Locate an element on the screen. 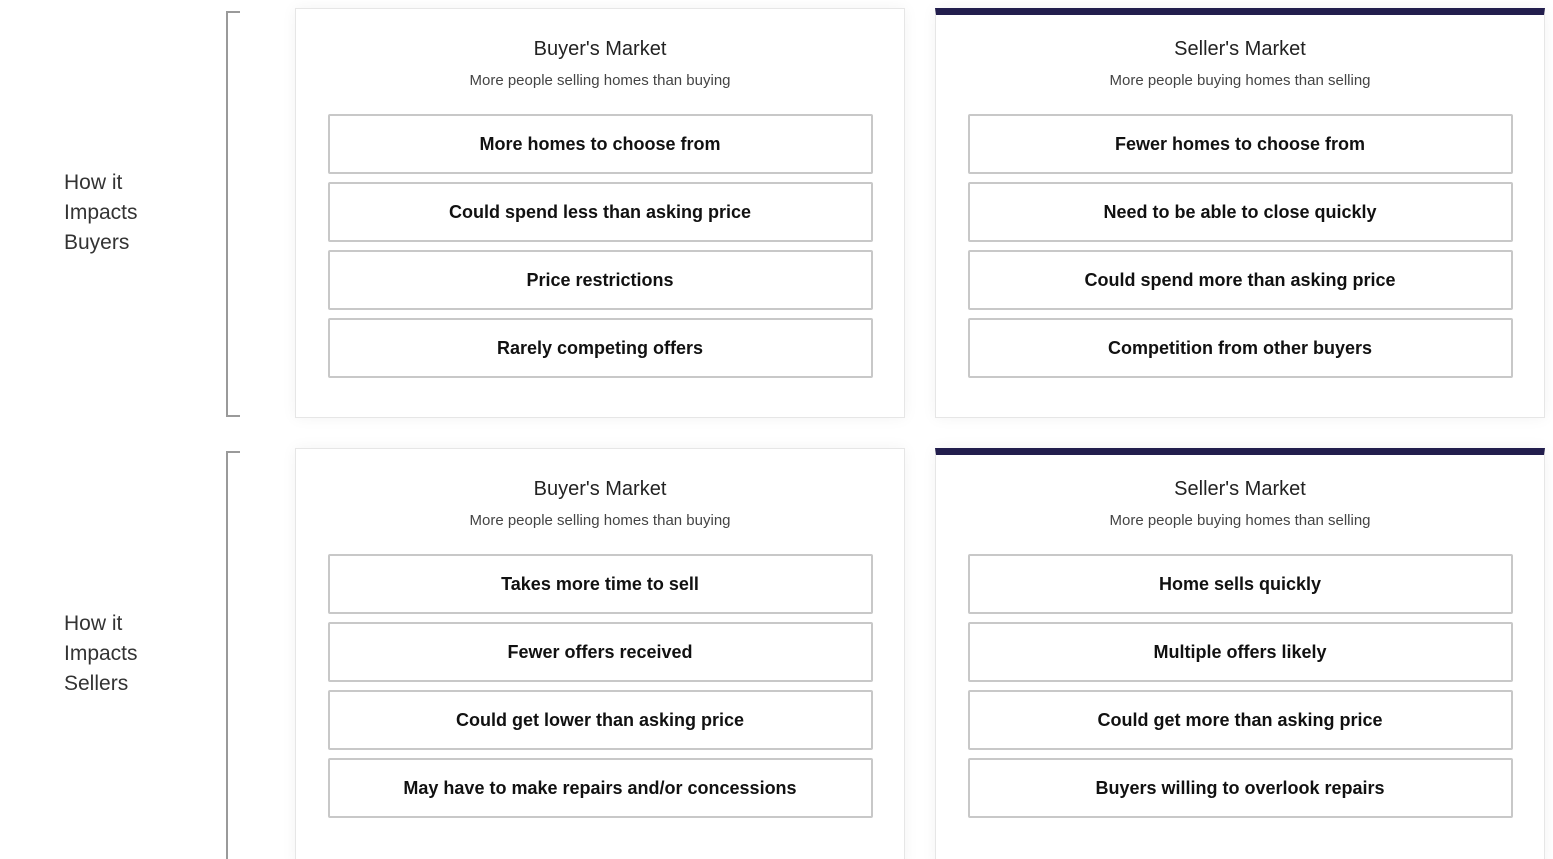 Image resolution: width=1553 pixels, height=859 pixels. list-item: Buyers willing to overlook repairs is located at coordinates (1240, 788).